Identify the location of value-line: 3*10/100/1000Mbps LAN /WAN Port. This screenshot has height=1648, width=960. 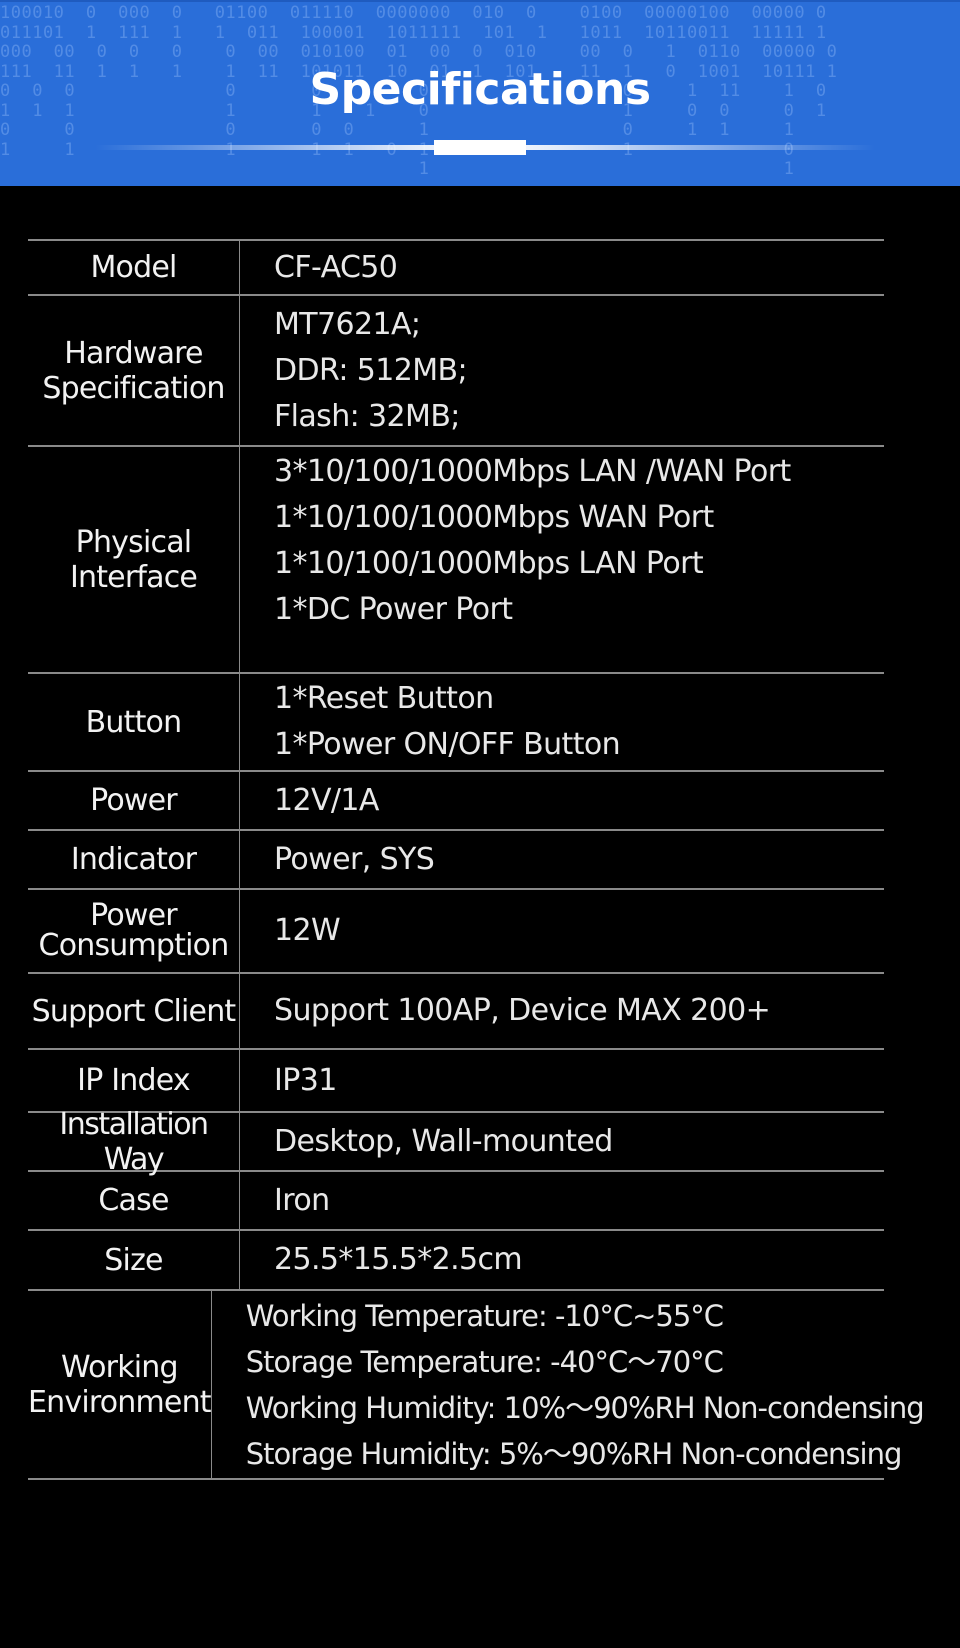
(532, 471).